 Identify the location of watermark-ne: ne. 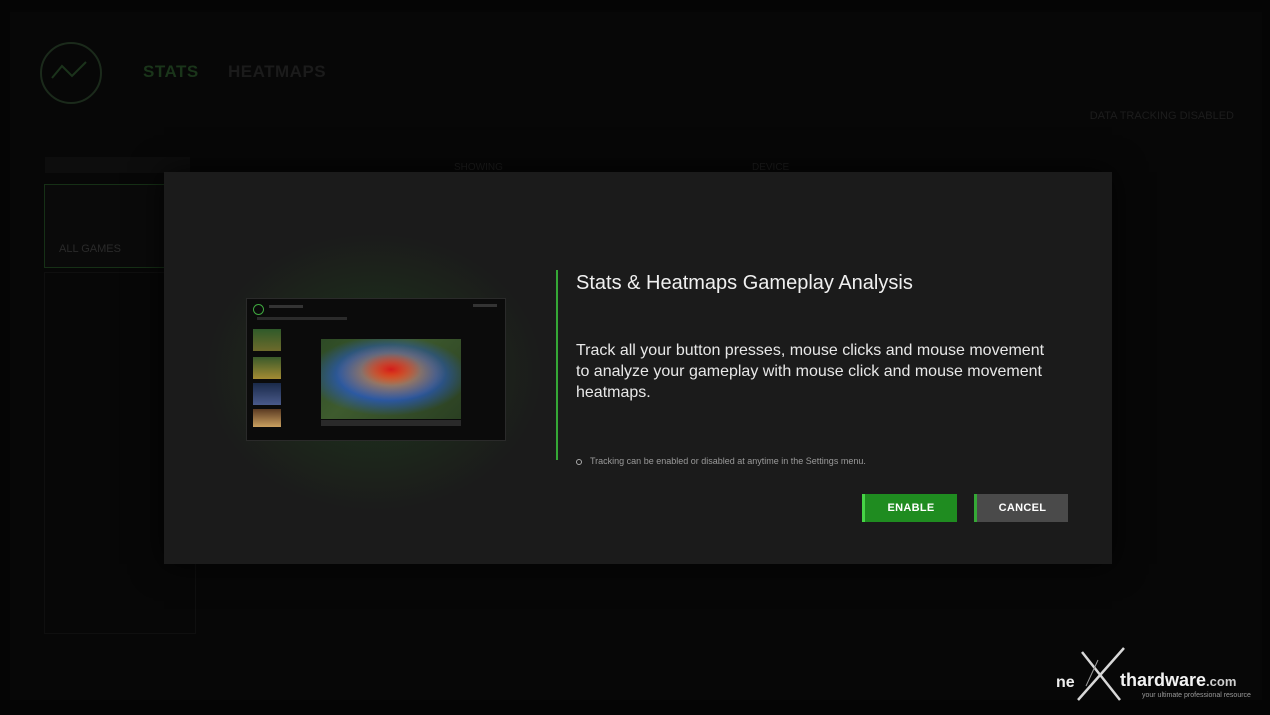
(1065, 682).